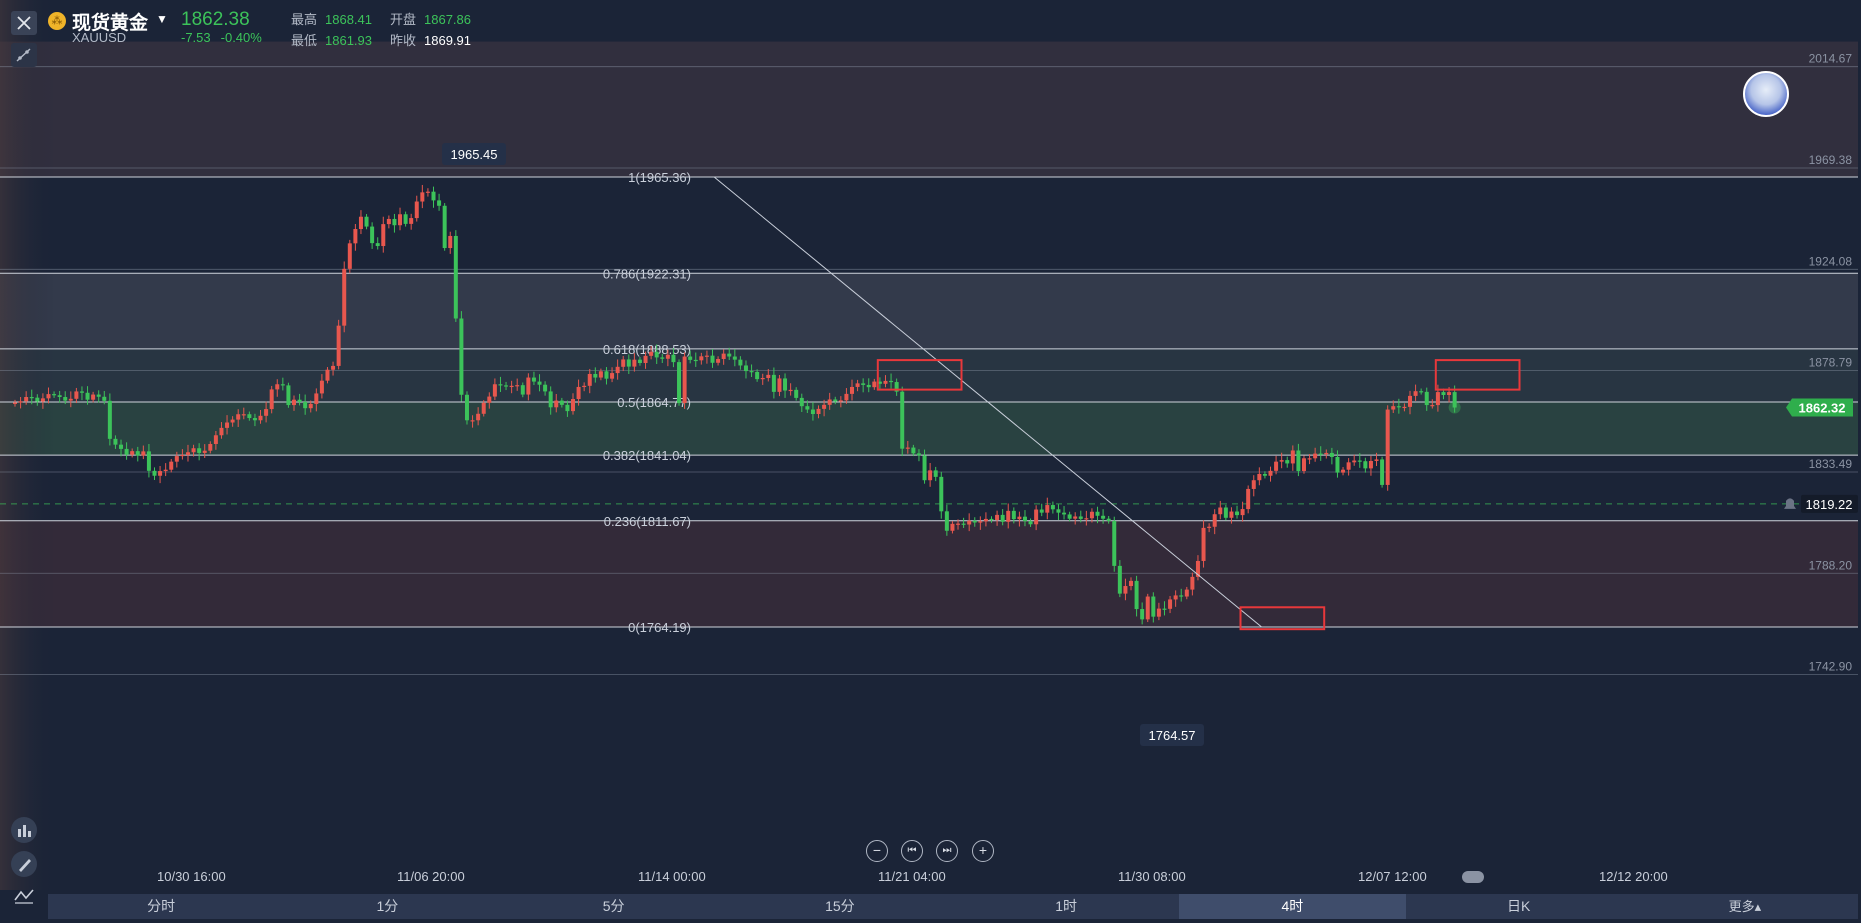 This screenshot has width=1861, height=923. Describe the element at coordinates (659, 177) in the screenshot. I see `fib-label: 1(1965.36)` at that location.